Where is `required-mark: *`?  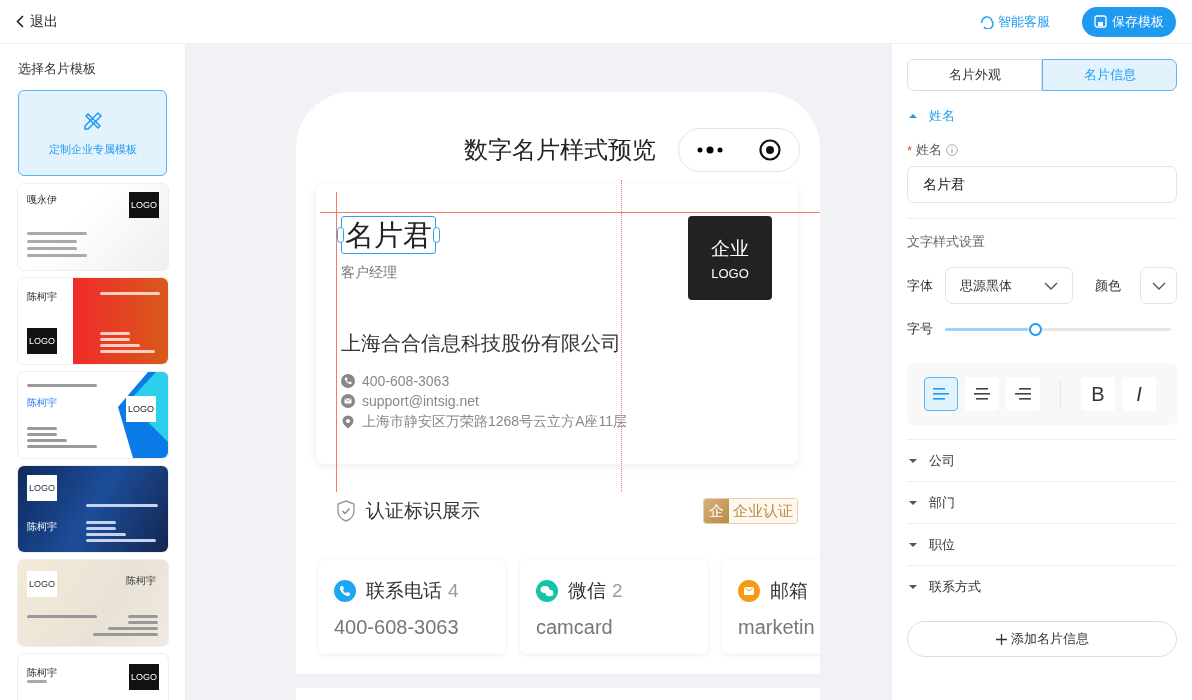
required-mark: * is located at coordinates (910, 150).